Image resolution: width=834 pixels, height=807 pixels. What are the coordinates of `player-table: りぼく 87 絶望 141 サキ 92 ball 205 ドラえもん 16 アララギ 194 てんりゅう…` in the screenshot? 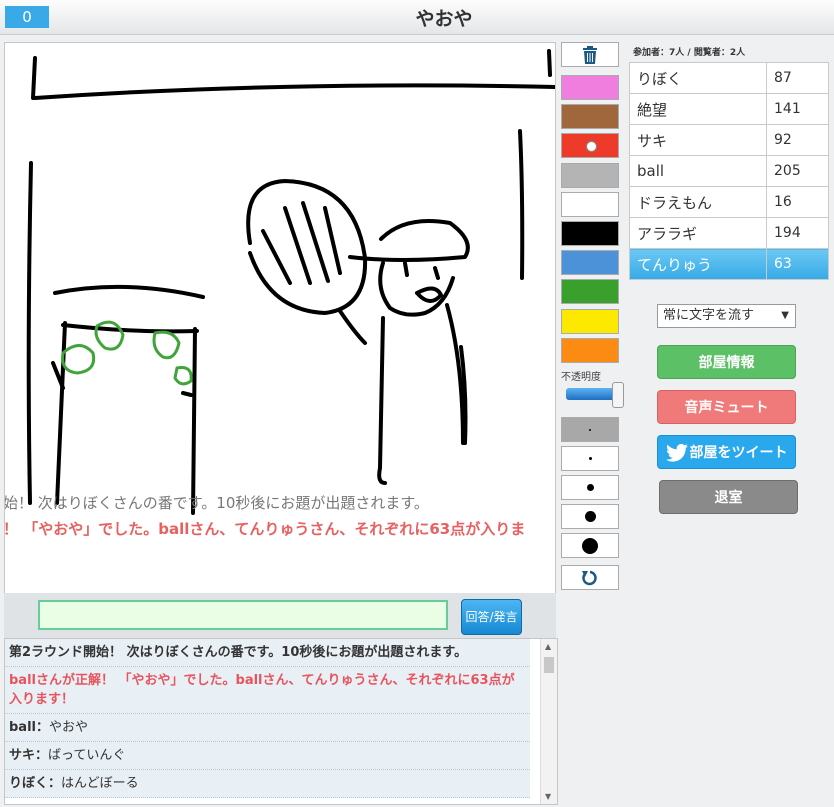 It's located at (729, 171).